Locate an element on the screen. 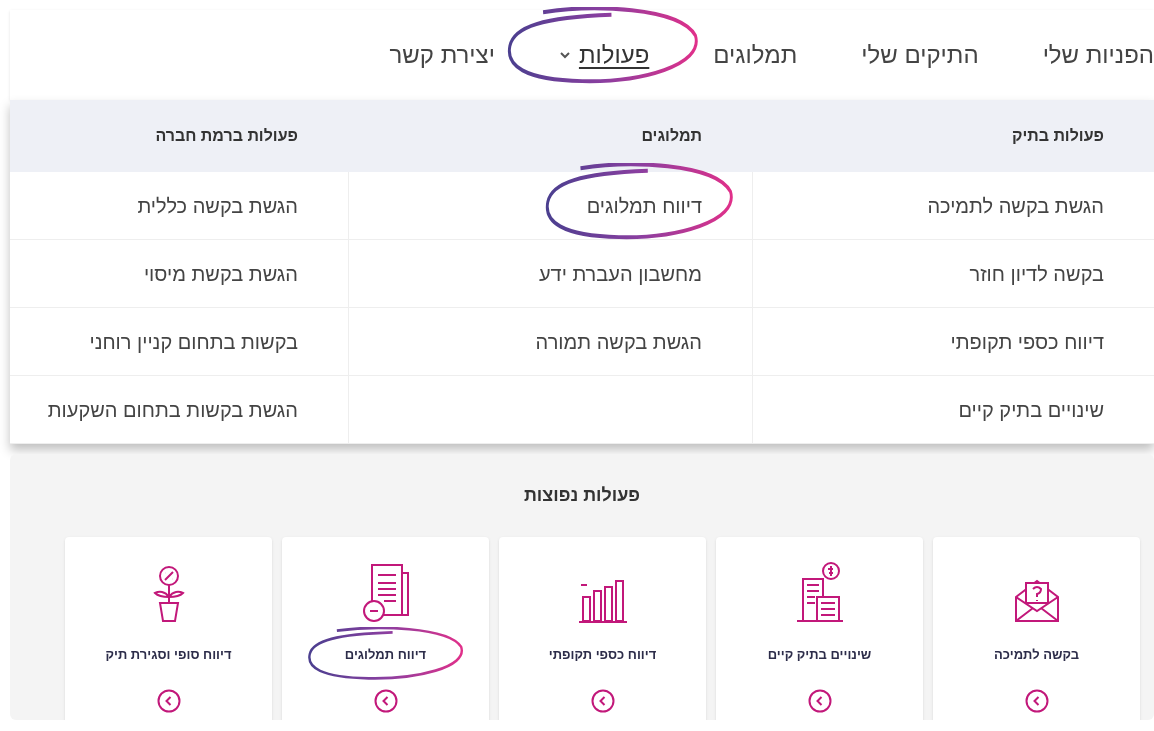 The width and height of the screenshot is (1154, 731). column-heading: תמלוגים is located at coordinates (671, 136).